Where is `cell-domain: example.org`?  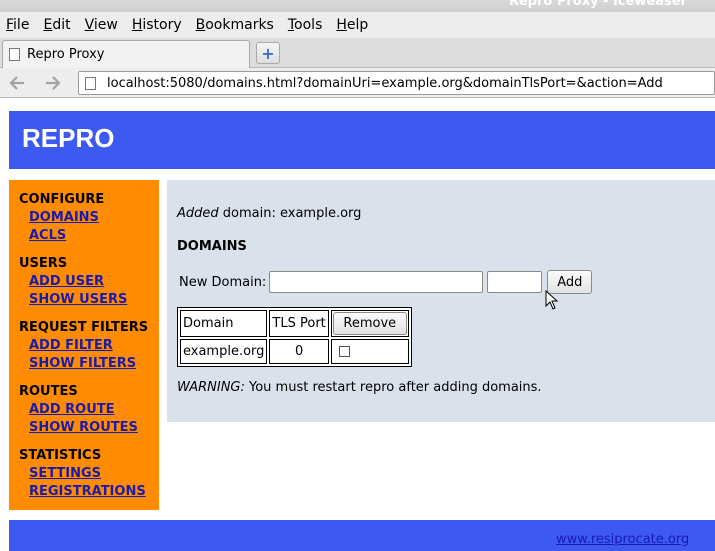
cell-domain: example.org is located at coordinates (224, 351).